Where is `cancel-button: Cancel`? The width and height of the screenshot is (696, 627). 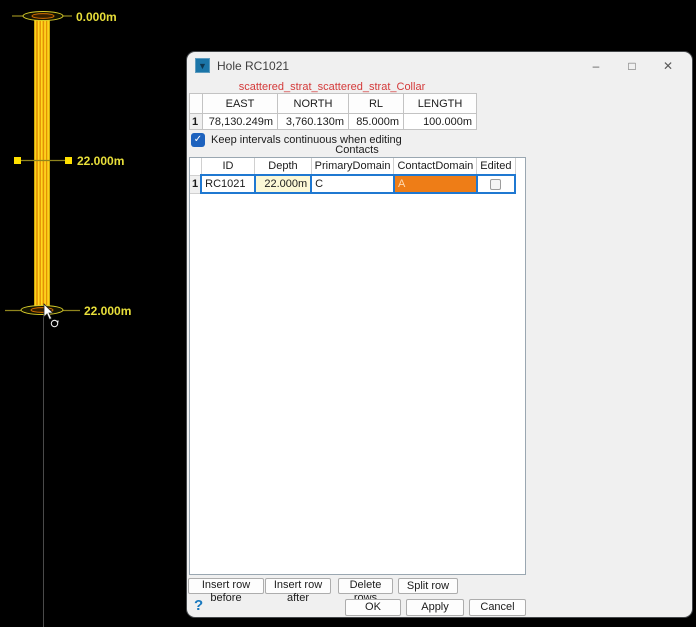 cancel-button: Cancel is located at coordinates (497, 607).